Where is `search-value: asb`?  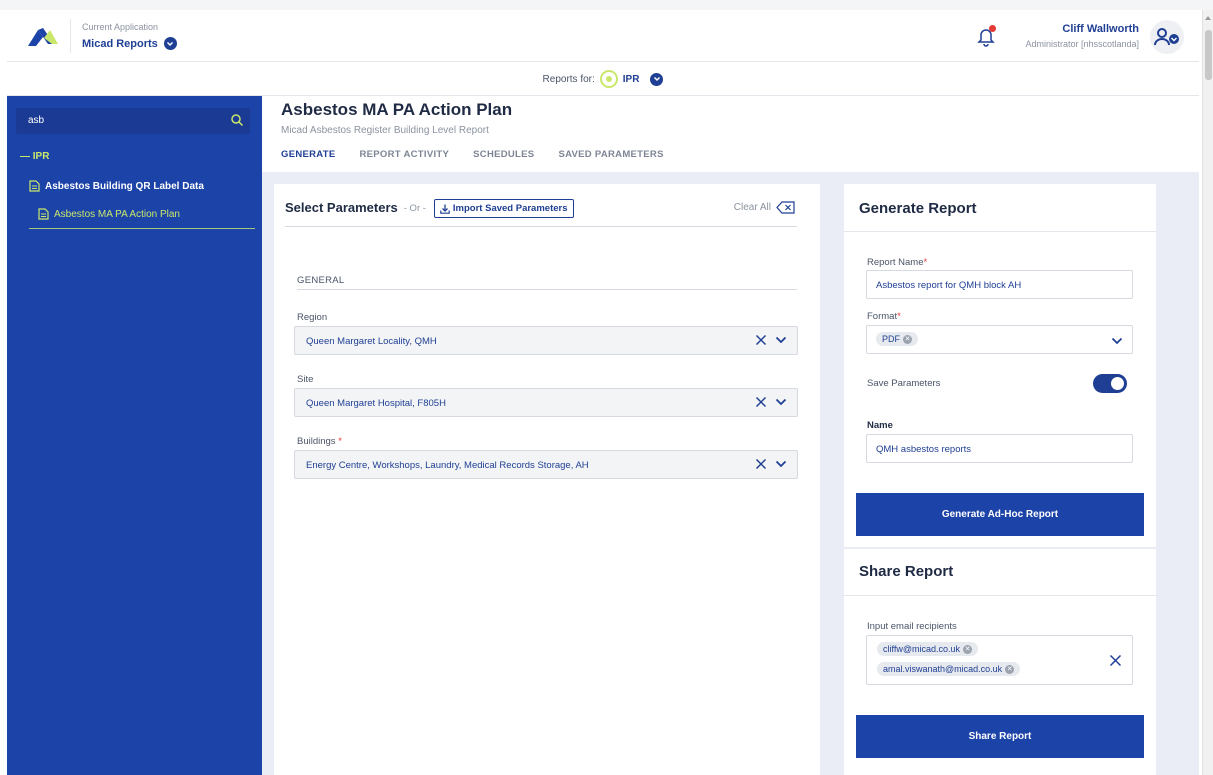 search-value: asb is located at coordinates (36, 120).